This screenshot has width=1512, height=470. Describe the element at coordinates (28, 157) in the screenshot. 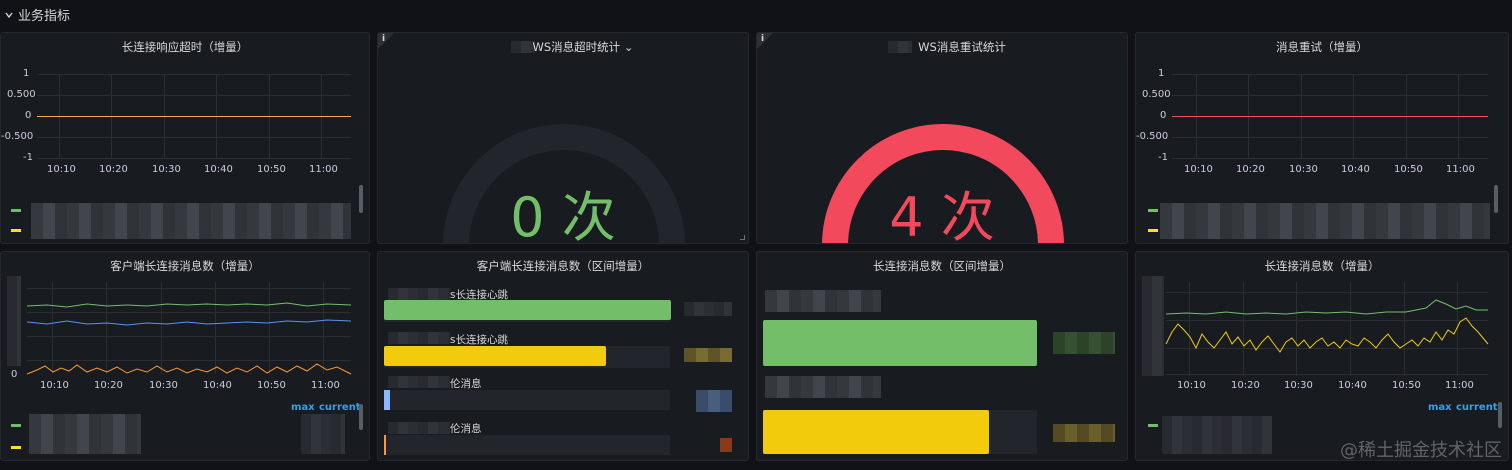

I see `y-tick: -1` at that location.